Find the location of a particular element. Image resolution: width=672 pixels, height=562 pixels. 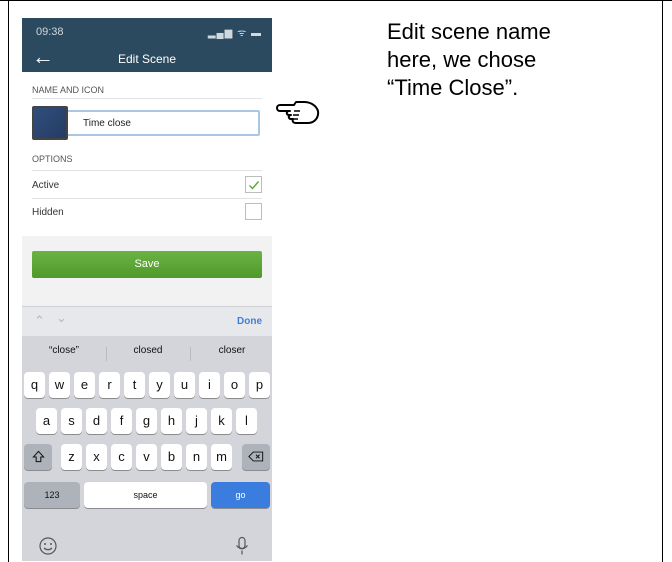

option-label-active: Active is located at coordinates (46, 185).